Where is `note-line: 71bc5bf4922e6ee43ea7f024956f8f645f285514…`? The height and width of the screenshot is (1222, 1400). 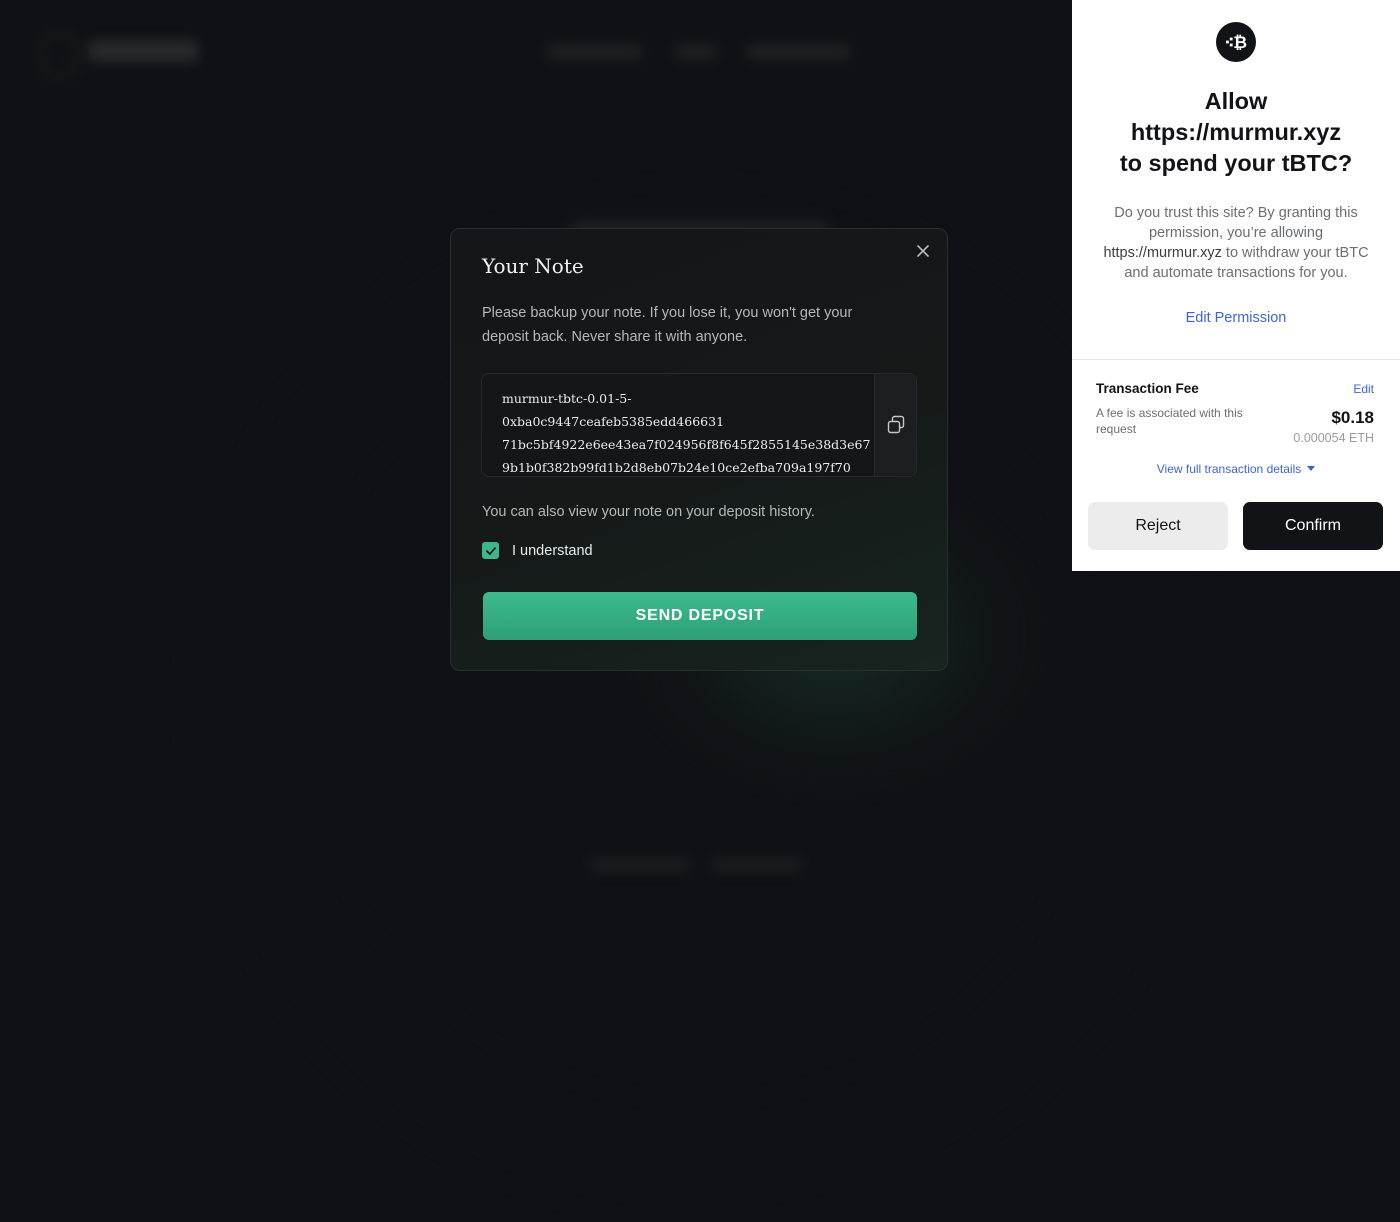 note-line: 71bc5bf4922e6ee43ea7f024956f8f645f285514… is located at coordinates (686, 444).